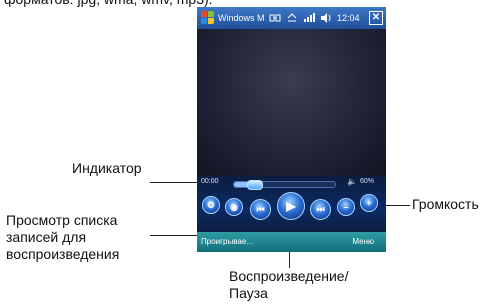 The height and width of the screenshot is (304, 495). I want to click on volume-up-button: +, so click(369, 203).